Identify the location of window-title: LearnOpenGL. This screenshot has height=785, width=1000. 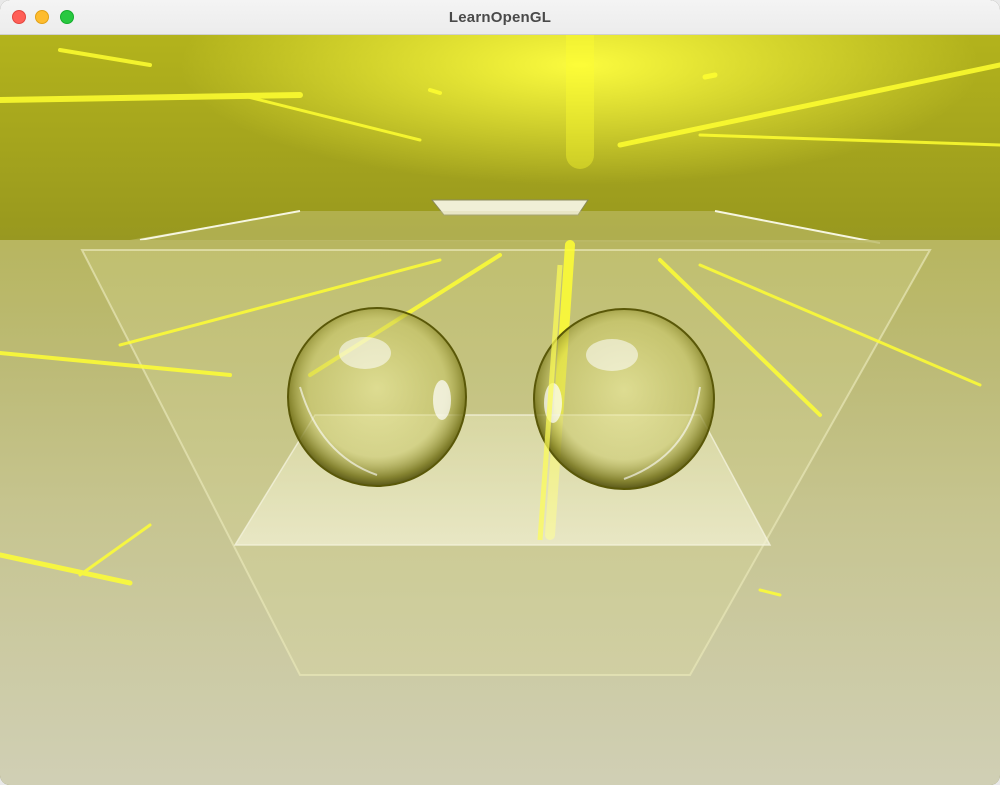
(500, 17).